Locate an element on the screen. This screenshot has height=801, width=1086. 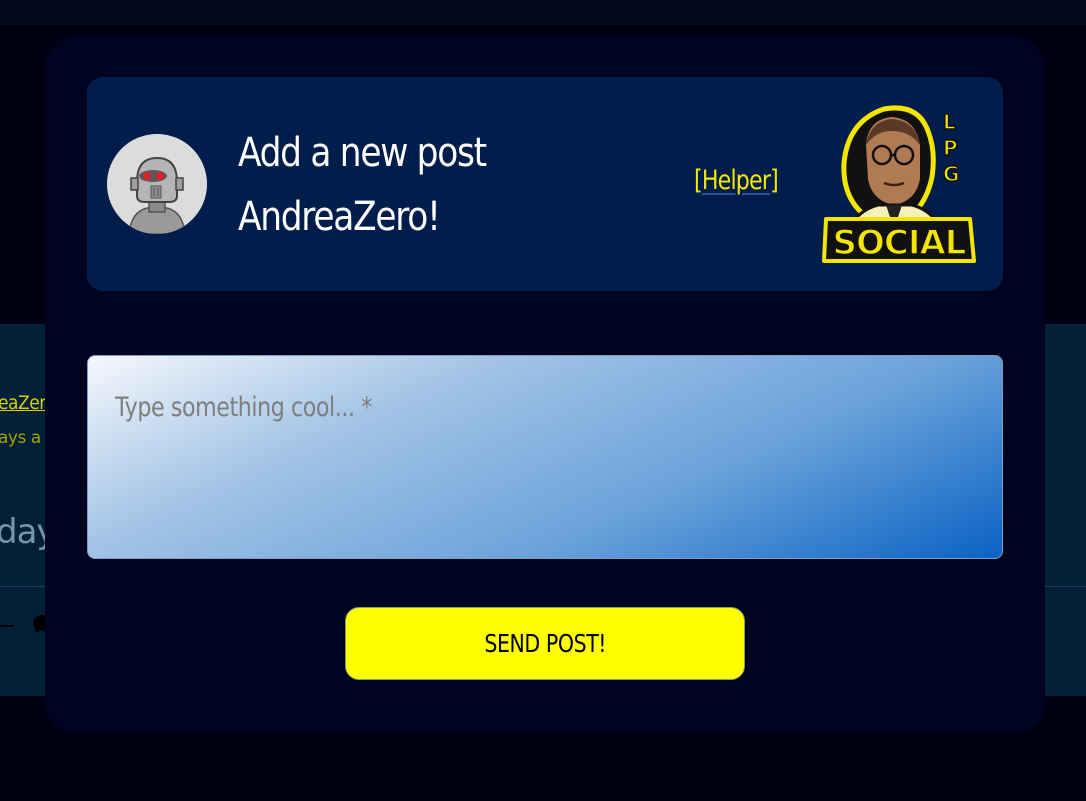
modal-title-line1: Add a new post is located at coordinates (362, 153).